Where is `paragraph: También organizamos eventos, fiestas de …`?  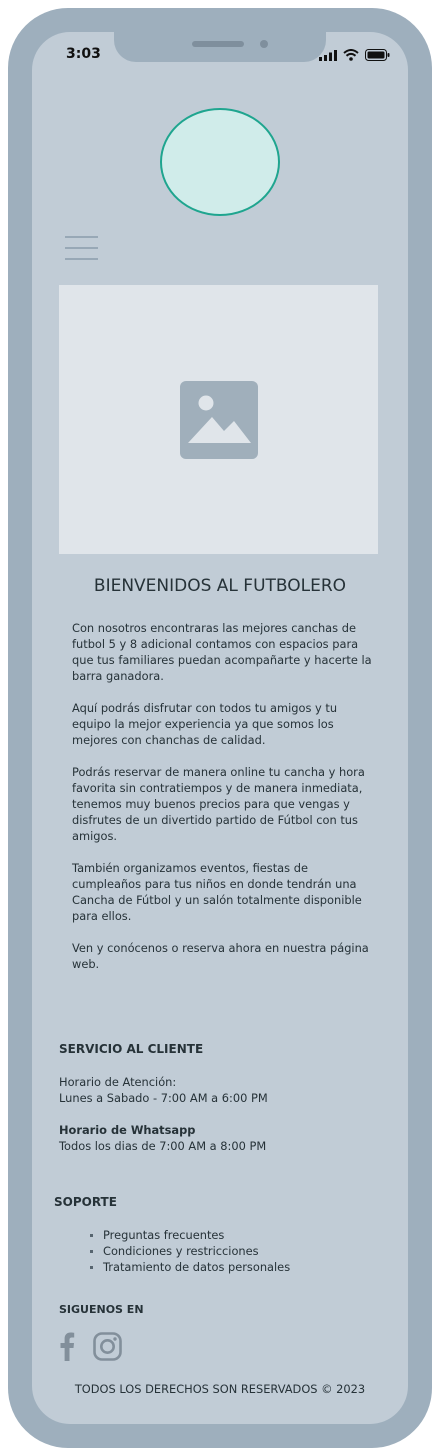
paragraph: También organizamos eventos, fiestas de … is located at coordinates (217, 892).